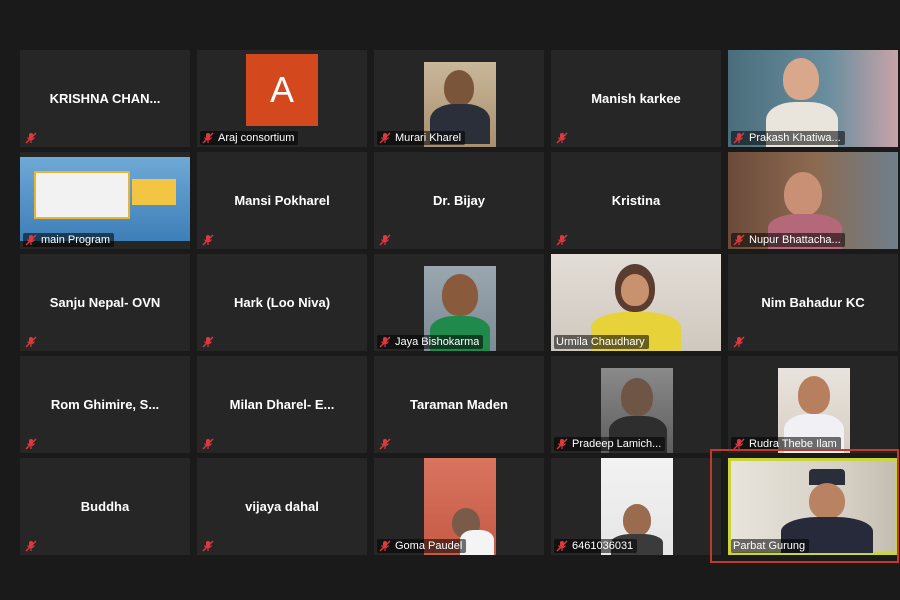  I want to click on participant-tile: Buddha, so click(105, 506).